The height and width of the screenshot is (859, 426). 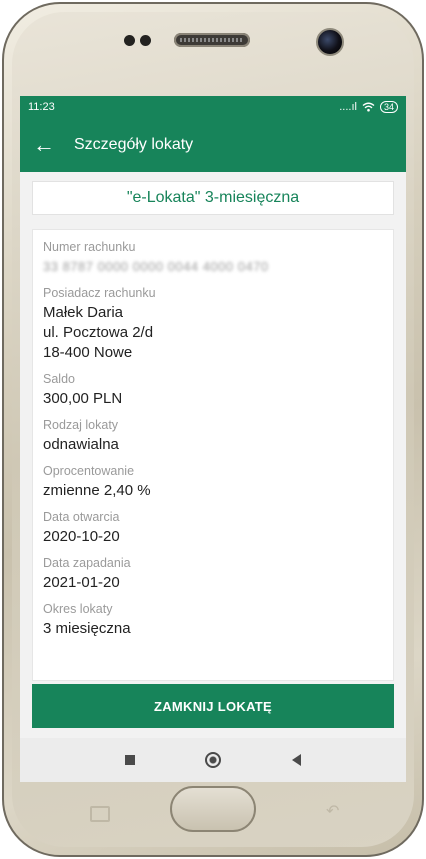 What do you see at coordinates (130, 760) in the screenshot?
I see `recent-apps-icon` at bounding box center [130, 760].